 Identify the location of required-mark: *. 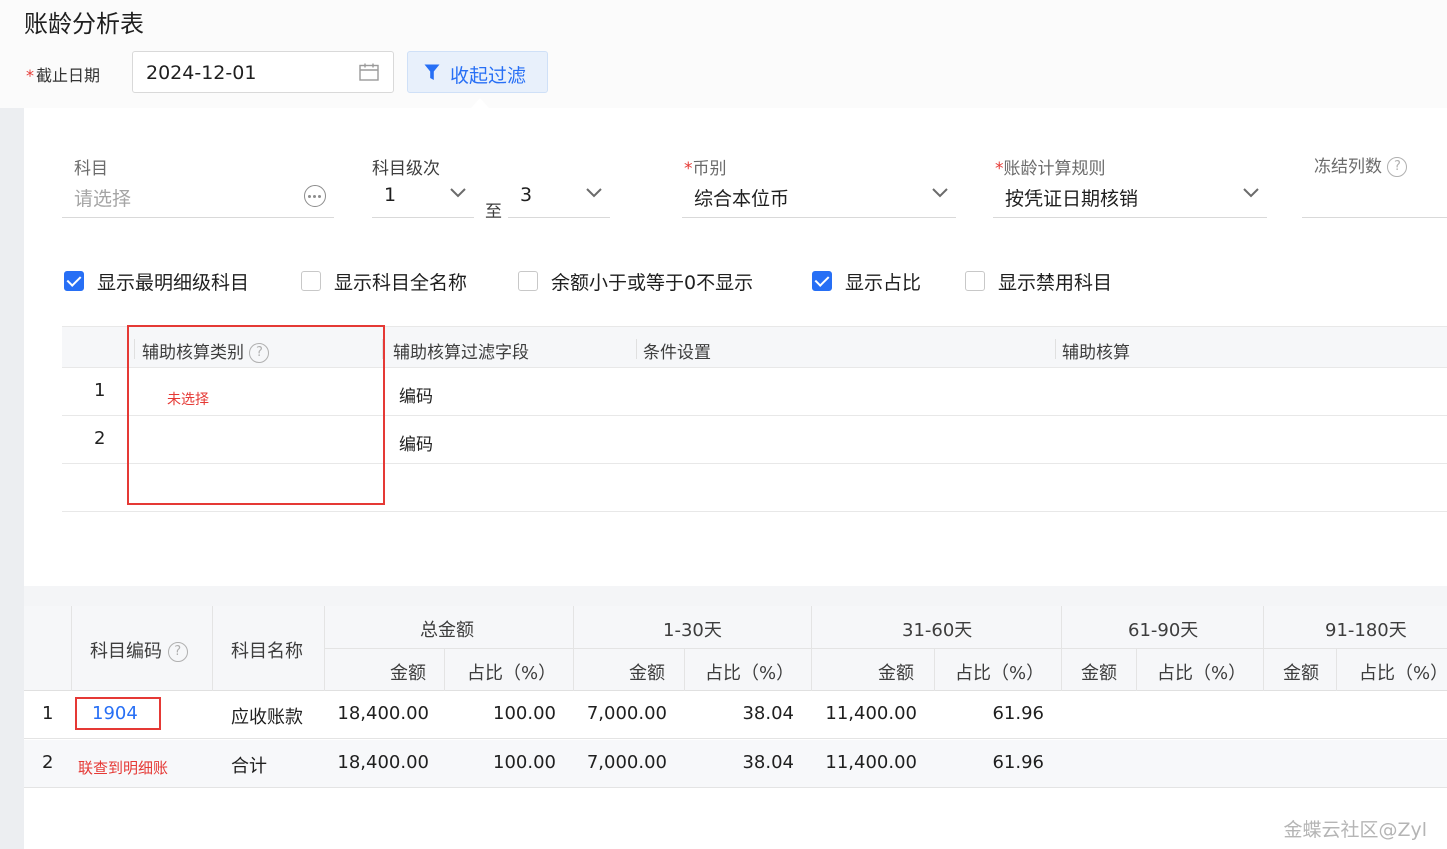
(30, 75).